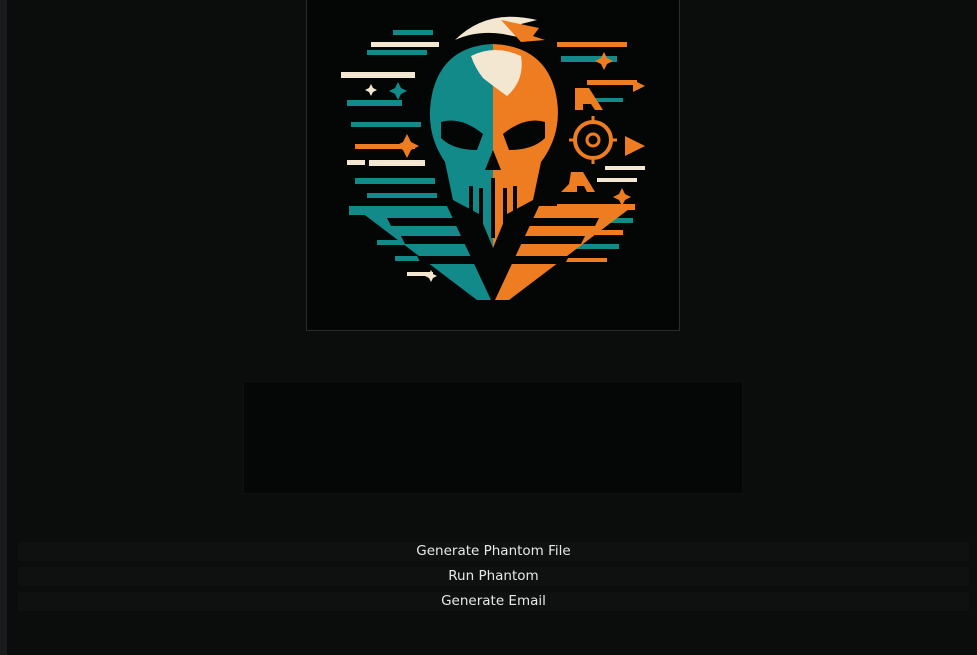  What do you see at coordinates (493, 551) in the screenshot?
I see `generate-phantom-file-button: Generate Phantom File` at bounding box center [493, 551].